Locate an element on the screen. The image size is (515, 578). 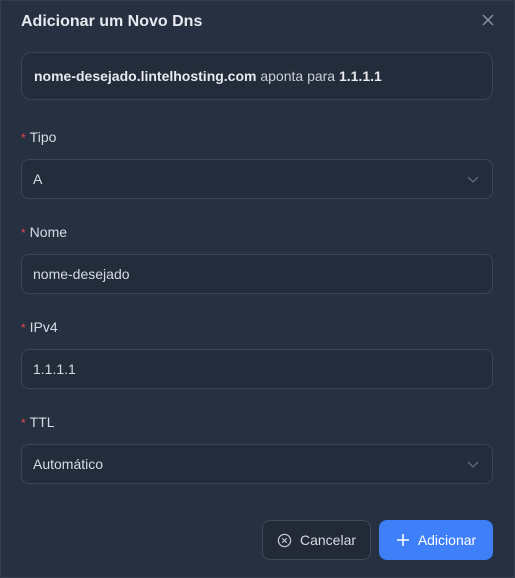
add-button: Adicionar is located at coordinates (436, 540).